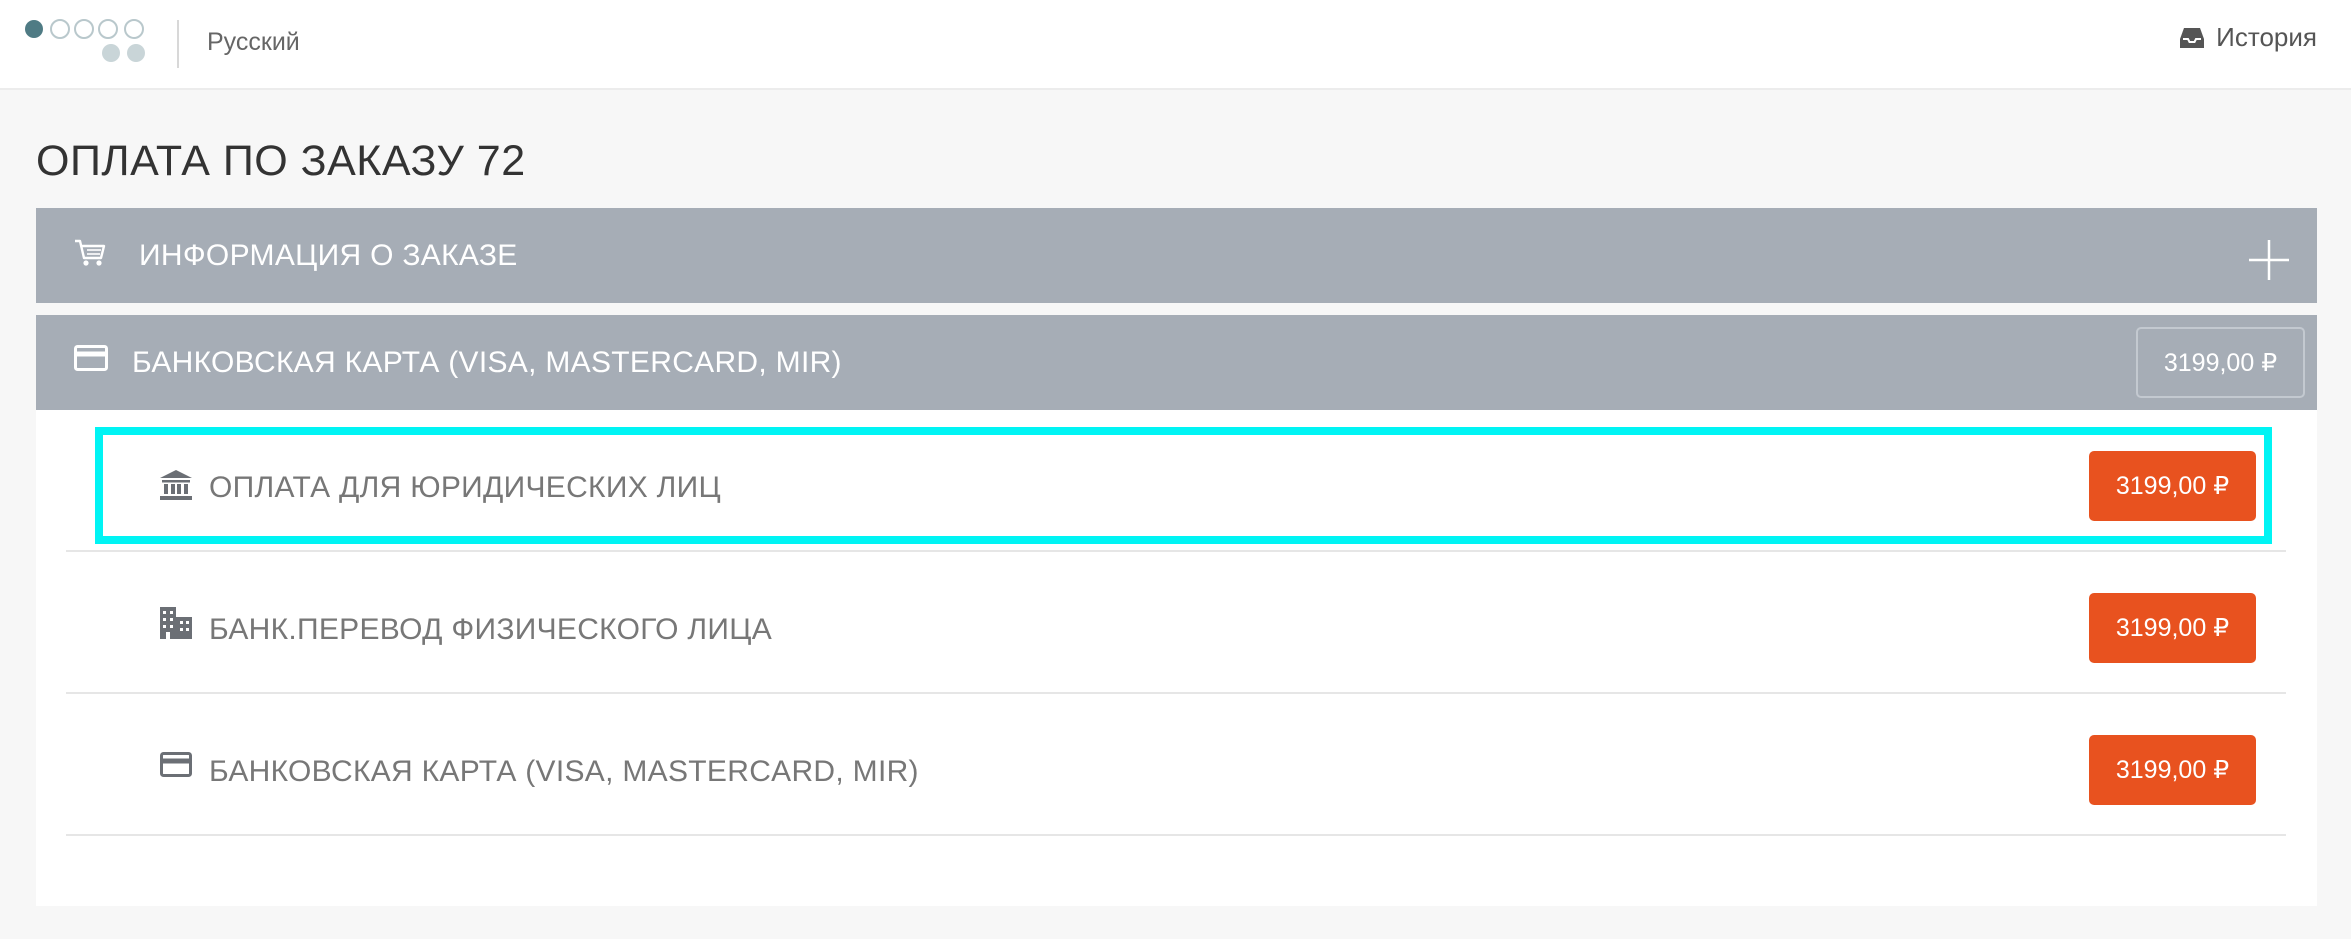  Describe the element at coordinates (1176, 481) in the screenshot. I see `payment-method-legal-entity: ОПЛАТА ДЛЯ ЮРИДИЧЕСКИХ ЛИЦ 3199,00 ₽` at that location.